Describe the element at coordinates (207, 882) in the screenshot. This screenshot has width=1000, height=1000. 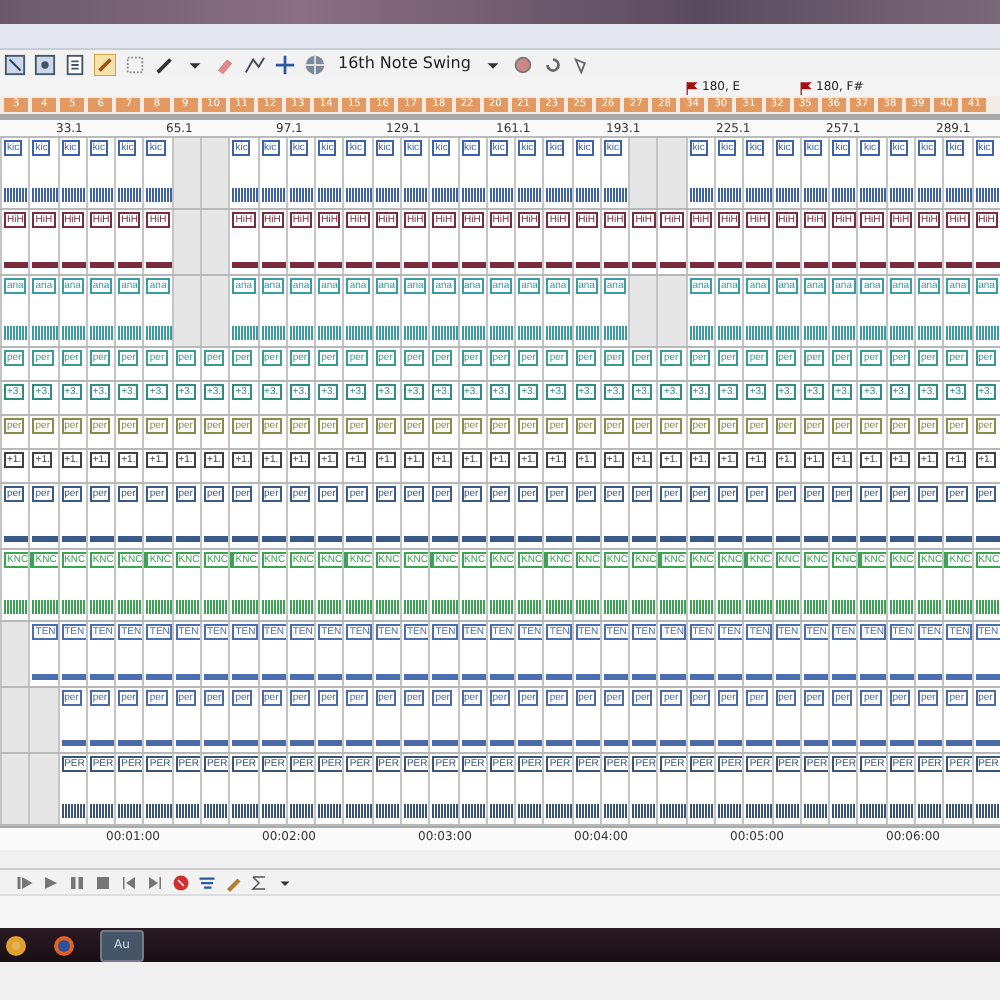
I see `mixer-icon` at that location.